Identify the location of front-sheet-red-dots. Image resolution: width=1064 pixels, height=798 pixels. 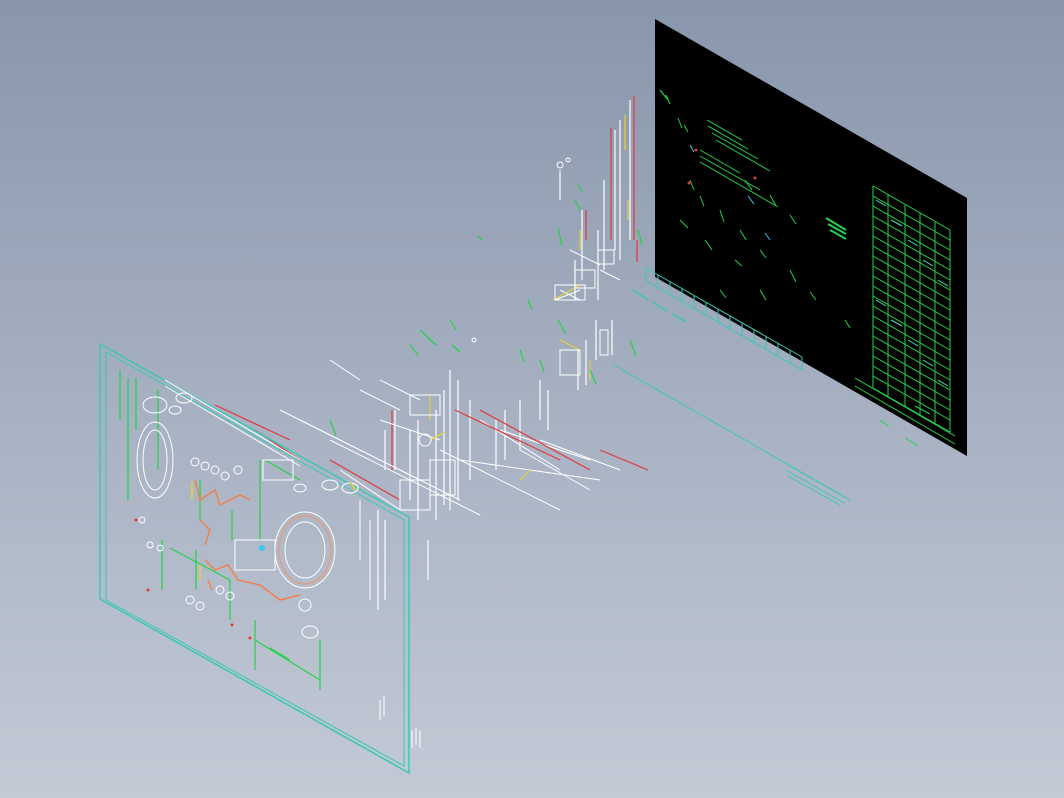
(193, 579).